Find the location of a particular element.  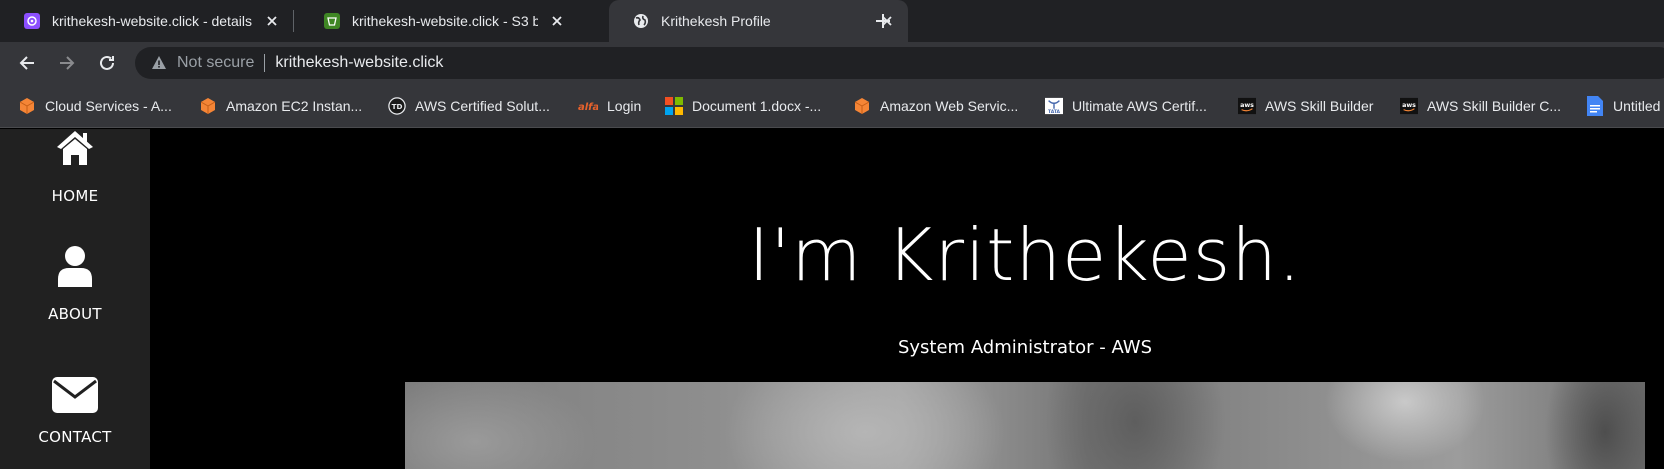

sidebar-item-label: HOME is located at coordinates (75, 196).